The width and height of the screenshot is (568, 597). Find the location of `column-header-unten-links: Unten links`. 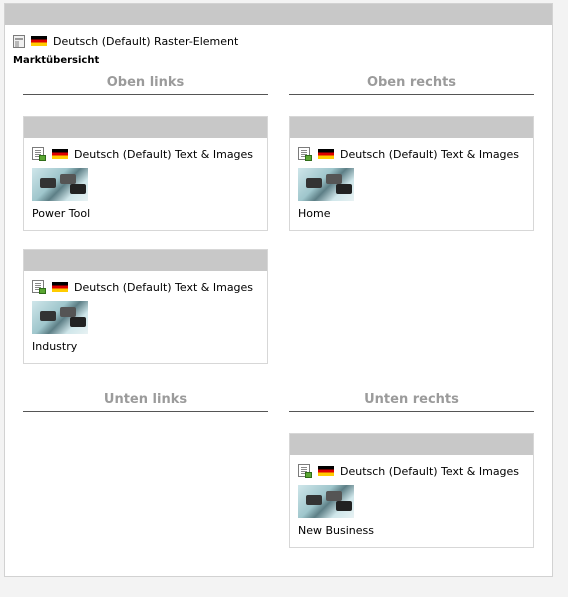

column-header-unten-links: Unten links is located at coordinates (145, 402).